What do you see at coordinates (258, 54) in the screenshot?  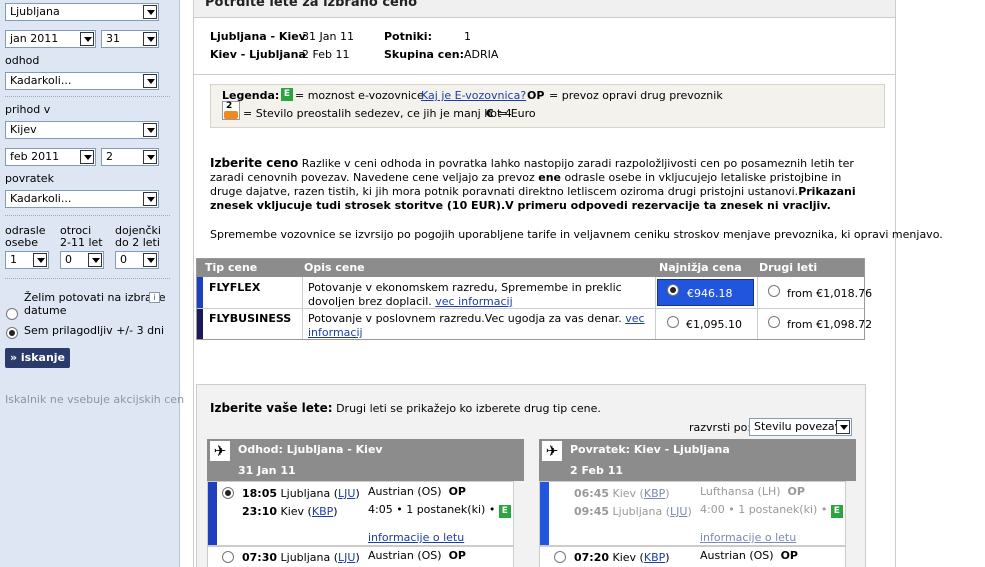 I see `route-2: Kiev - Ljubljana` at bounding box center [258, 54].